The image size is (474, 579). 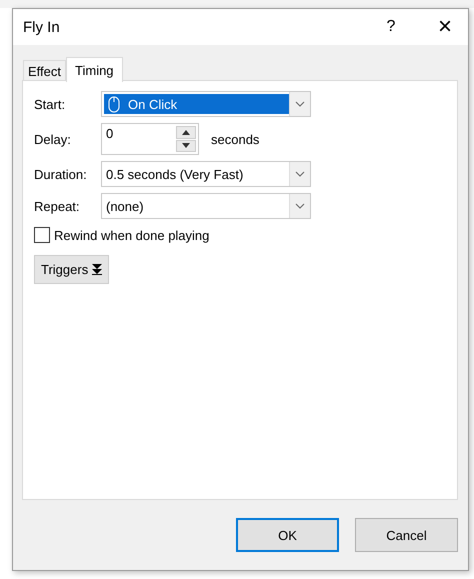 I want to click on dialog-button: OK, so click(x=287, y=535).